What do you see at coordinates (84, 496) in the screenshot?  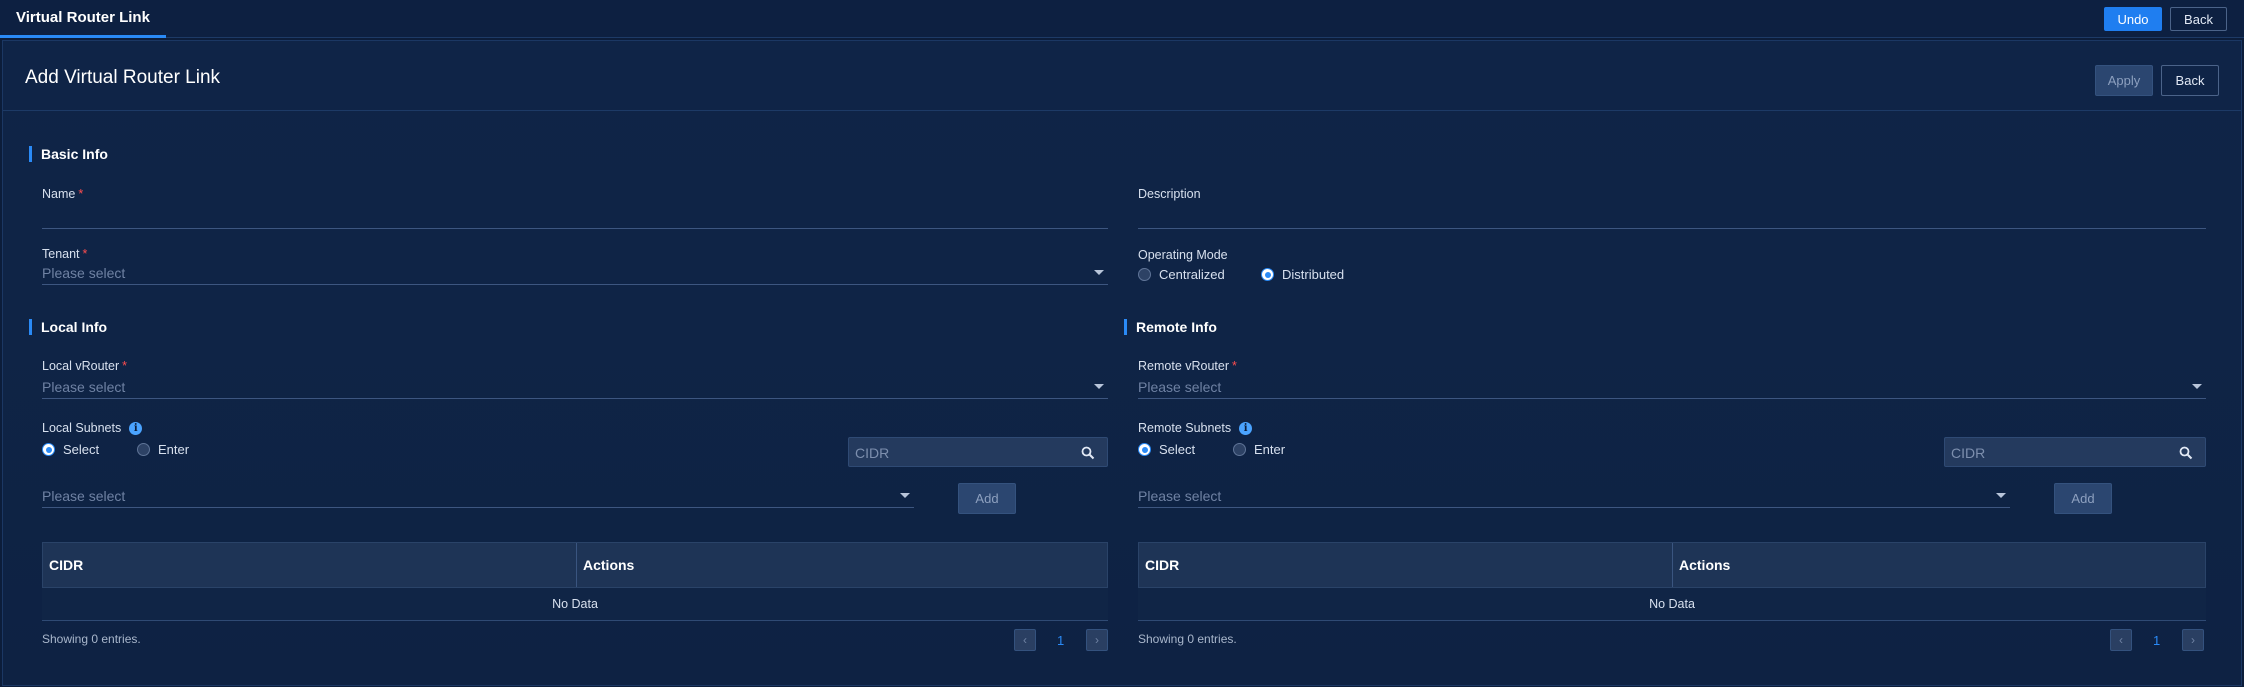 I see `local-subnet-placeholder: Please select` at bounding box center [84, 496].